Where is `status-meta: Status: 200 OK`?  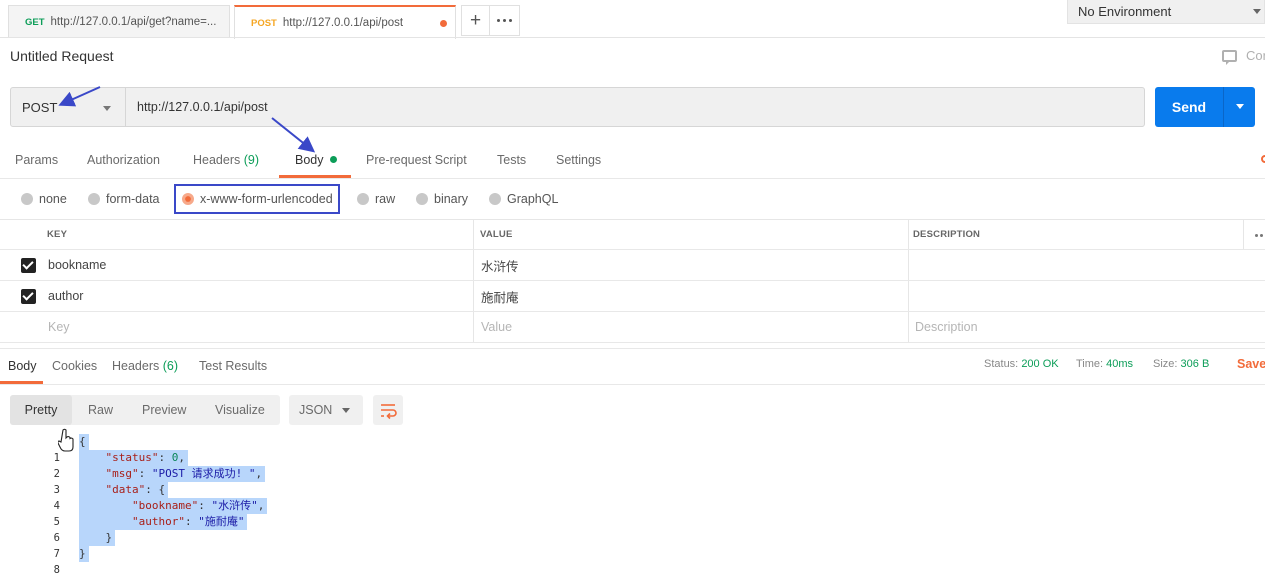 status-meta: Status: 200 OK is located at coordinates (1021, 364).